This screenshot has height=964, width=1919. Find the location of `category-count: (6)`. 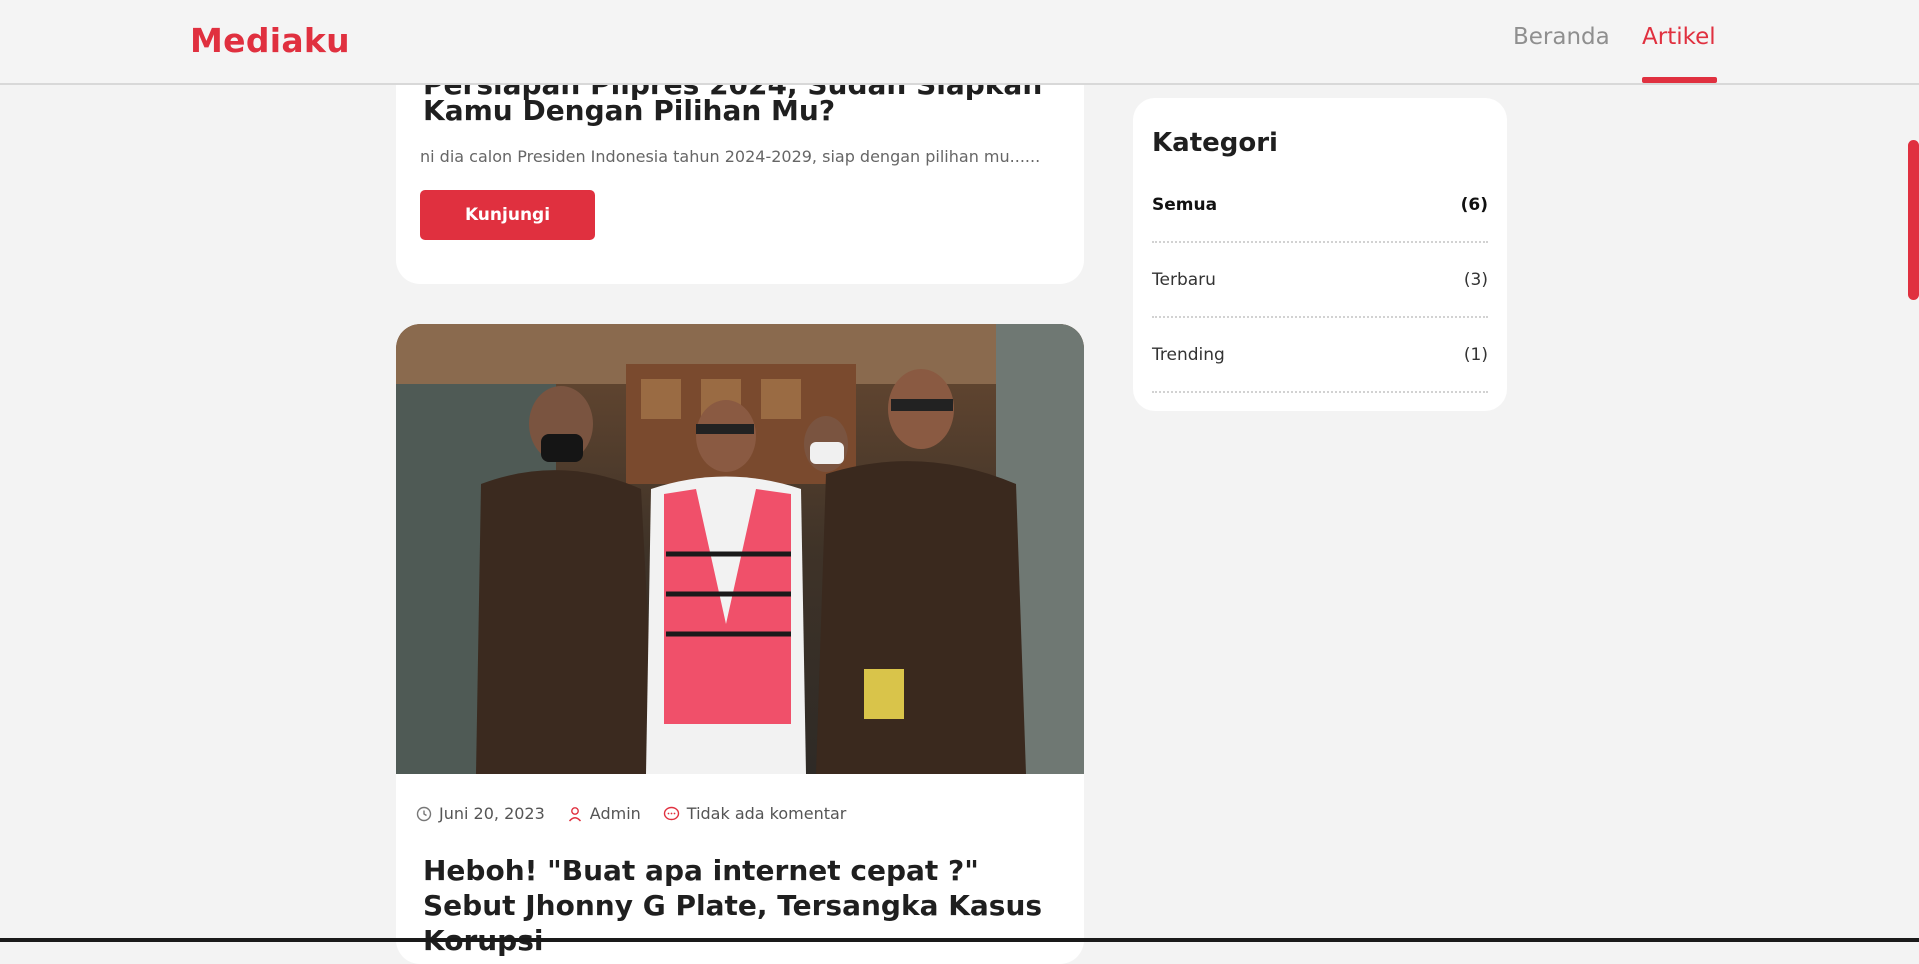

category-count: (6) is located at coordinates (1474, 204).